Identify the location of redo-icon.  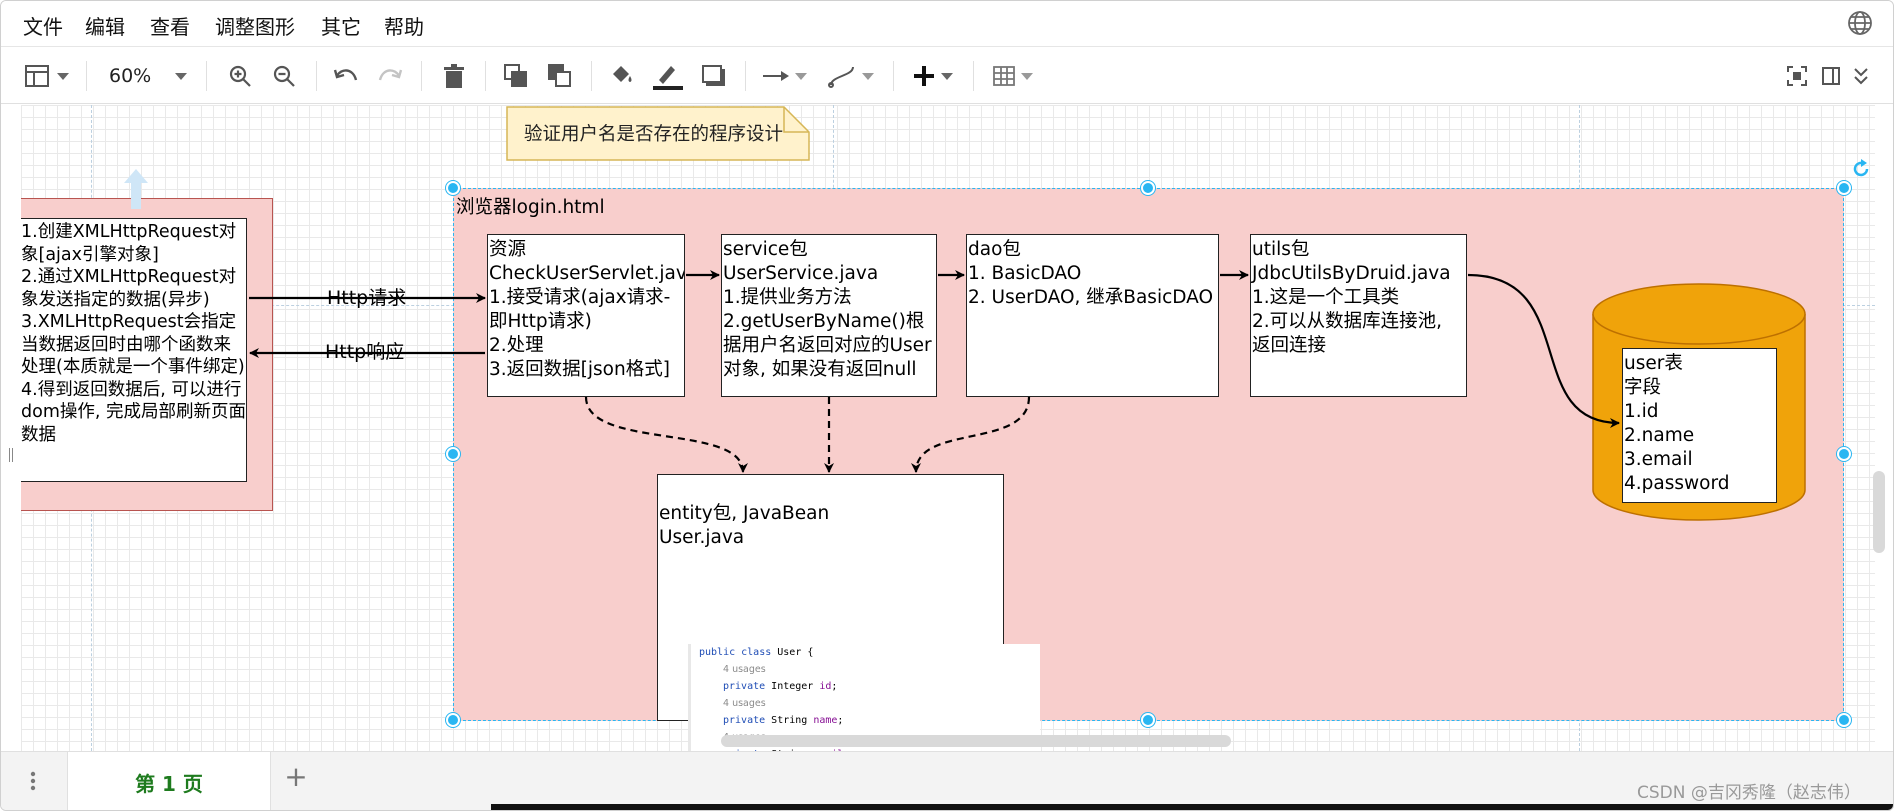
(390, 76).